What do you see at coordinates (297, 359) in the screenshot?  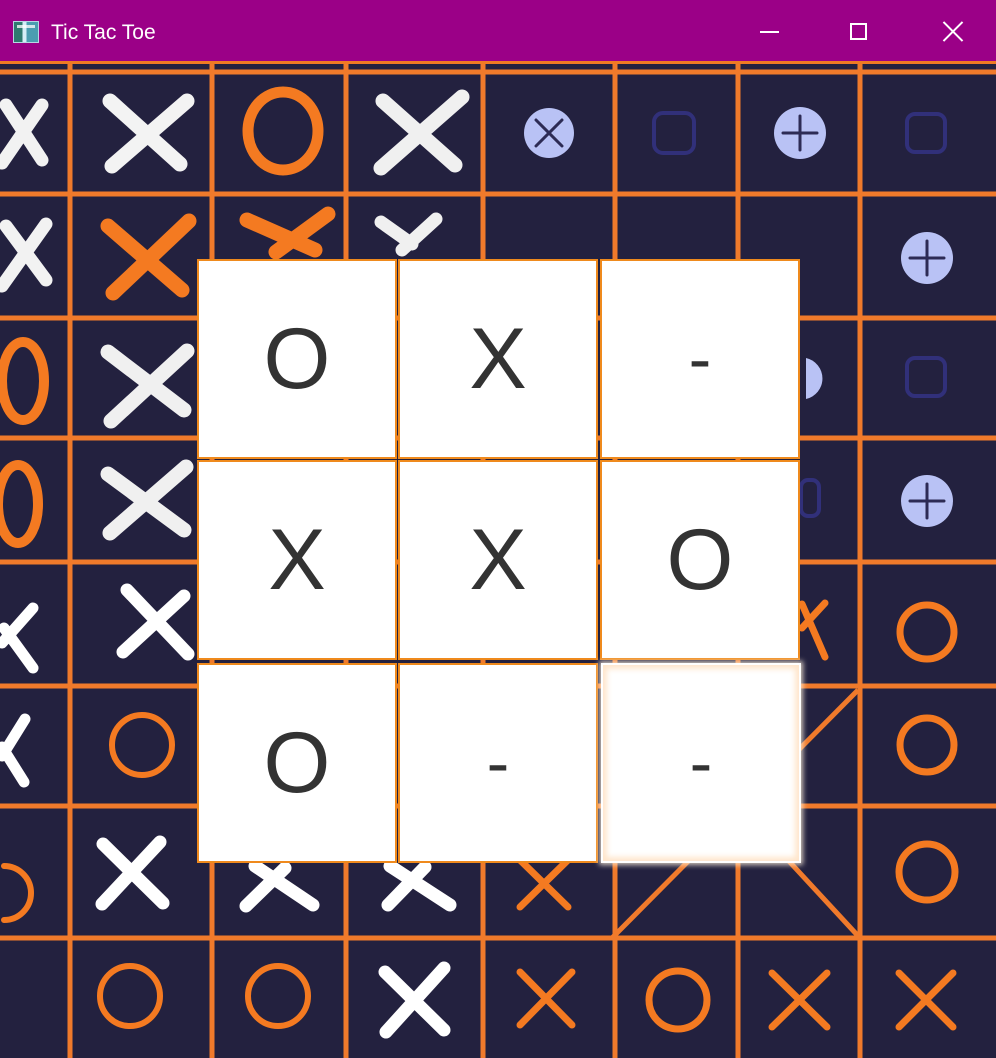 I see `board-cell-1: O` at bounding box center [297, 359].